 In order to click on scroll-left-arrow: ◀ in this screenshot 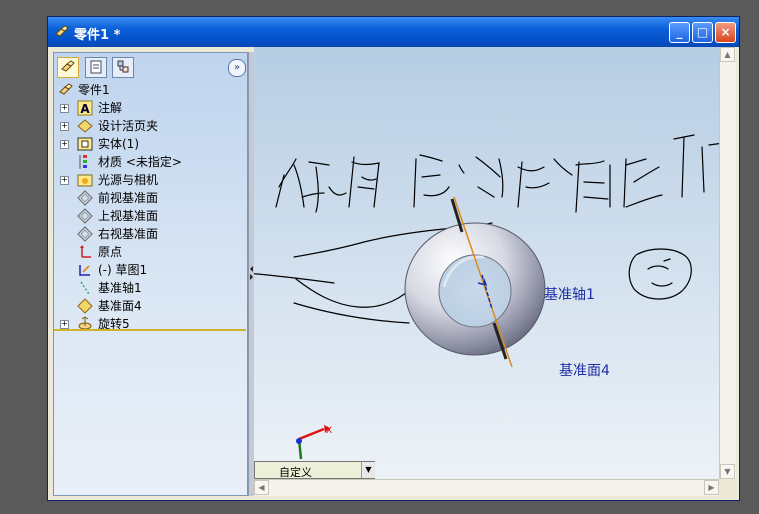, I will do `click(261, 487)`.